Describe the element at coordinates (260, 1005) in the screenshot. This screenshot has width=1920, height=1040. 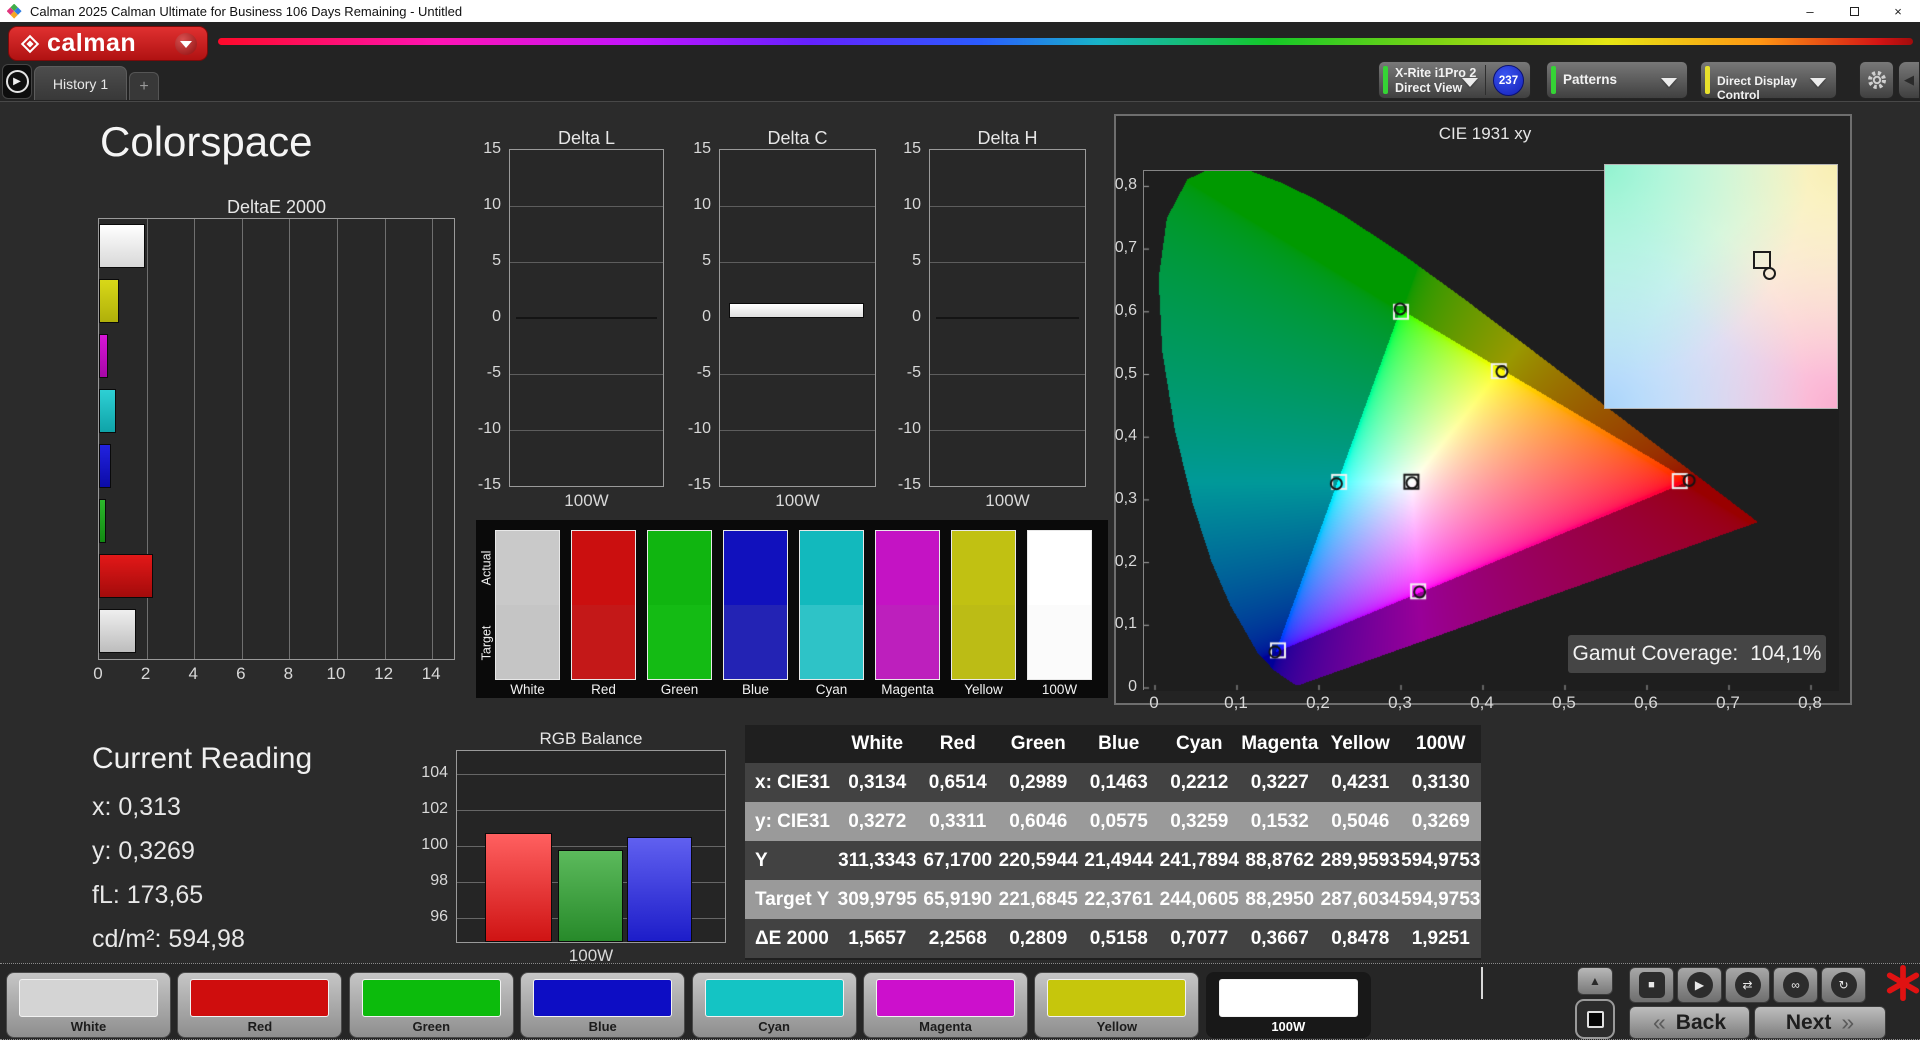
I see `pattern-patch-red: Red` at that location.